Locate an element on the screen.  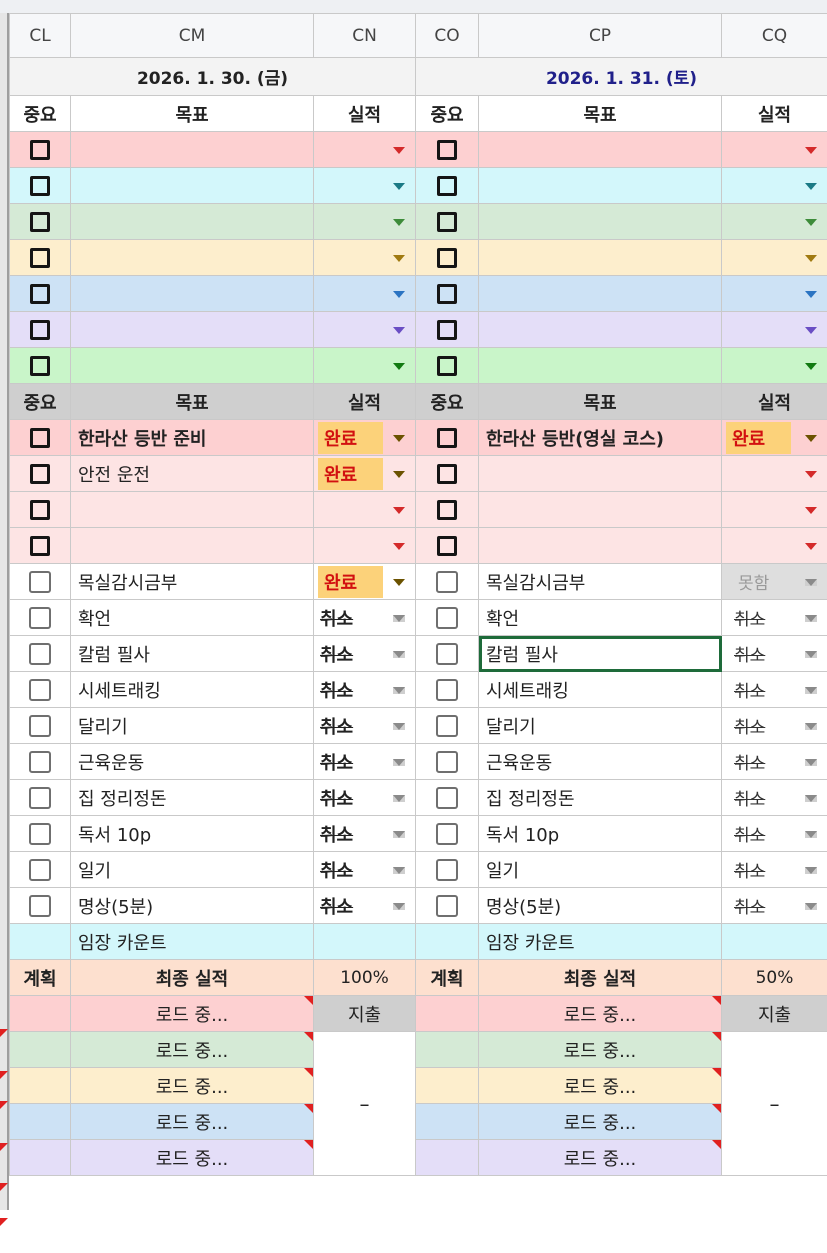
final-result-percent: 50% is located at coordinates (774, 977).